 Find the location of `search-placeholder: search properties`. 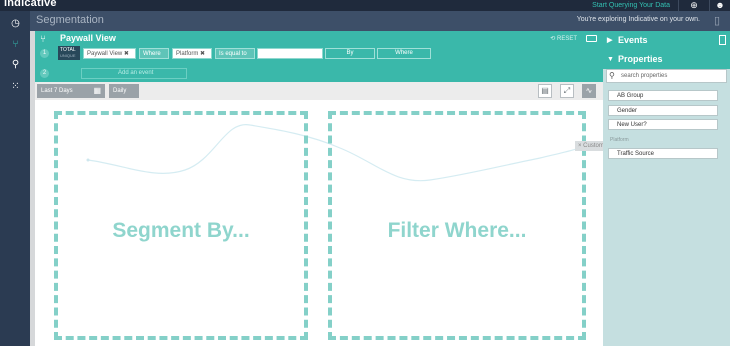

search-placeholder: search properties is located at coordinates (644, 76).